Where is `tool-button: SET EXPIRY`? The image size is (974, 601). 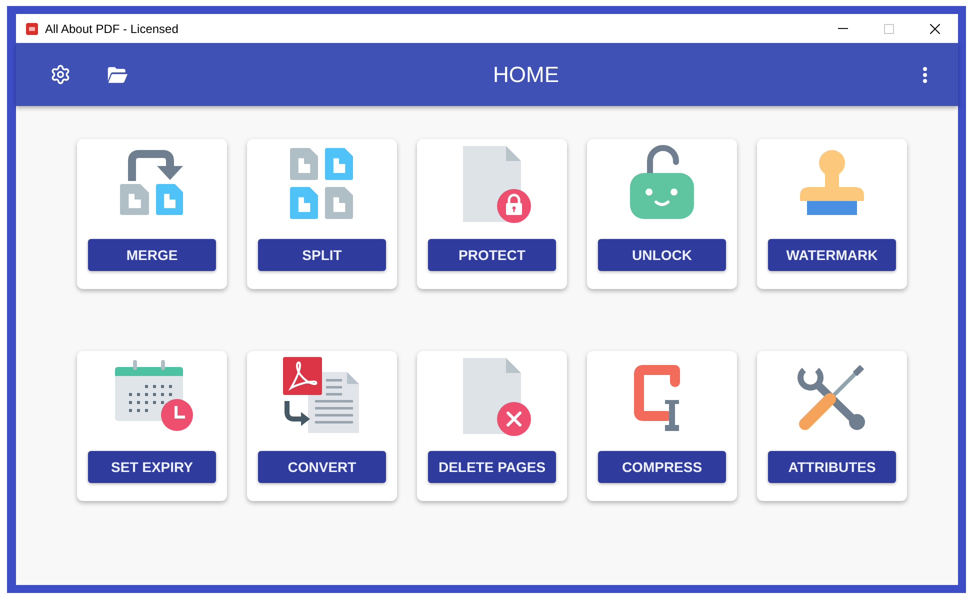
tool-button: SET EXPIRY is located at coordinates (152, 467).